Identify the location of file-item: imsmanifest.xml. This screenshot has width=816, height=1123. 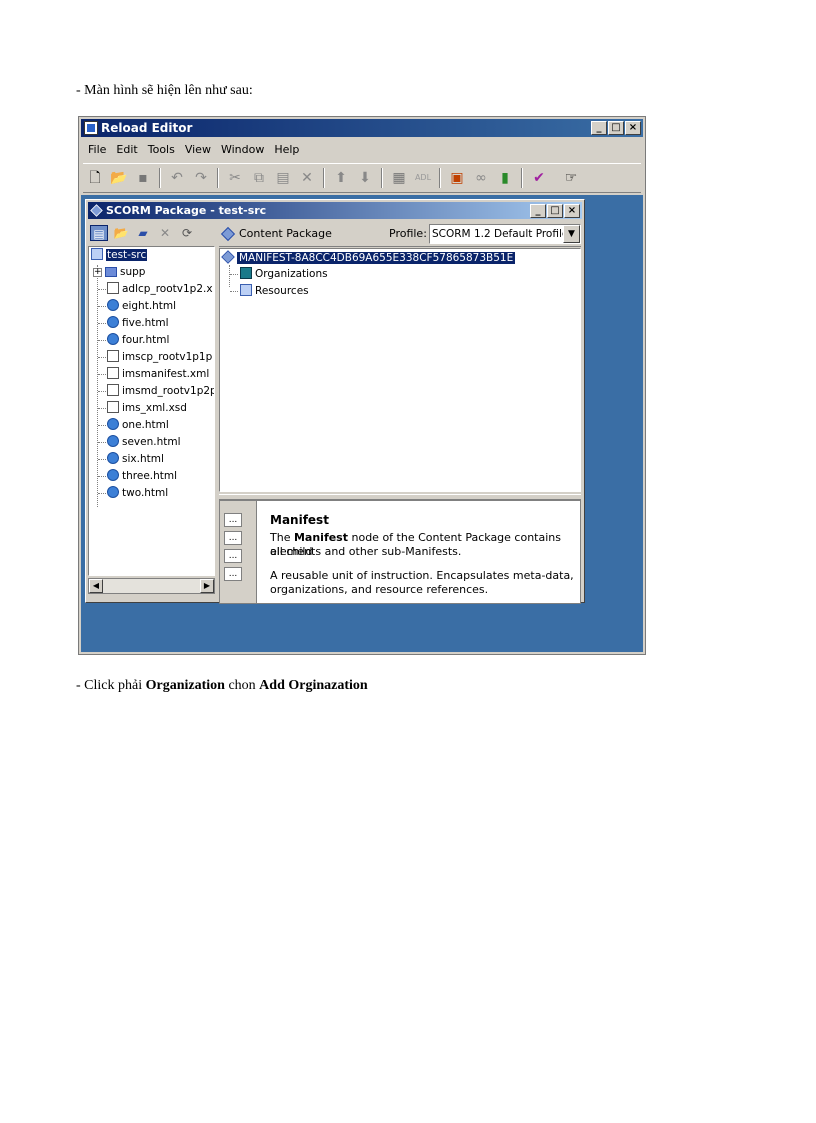
(158, 374).